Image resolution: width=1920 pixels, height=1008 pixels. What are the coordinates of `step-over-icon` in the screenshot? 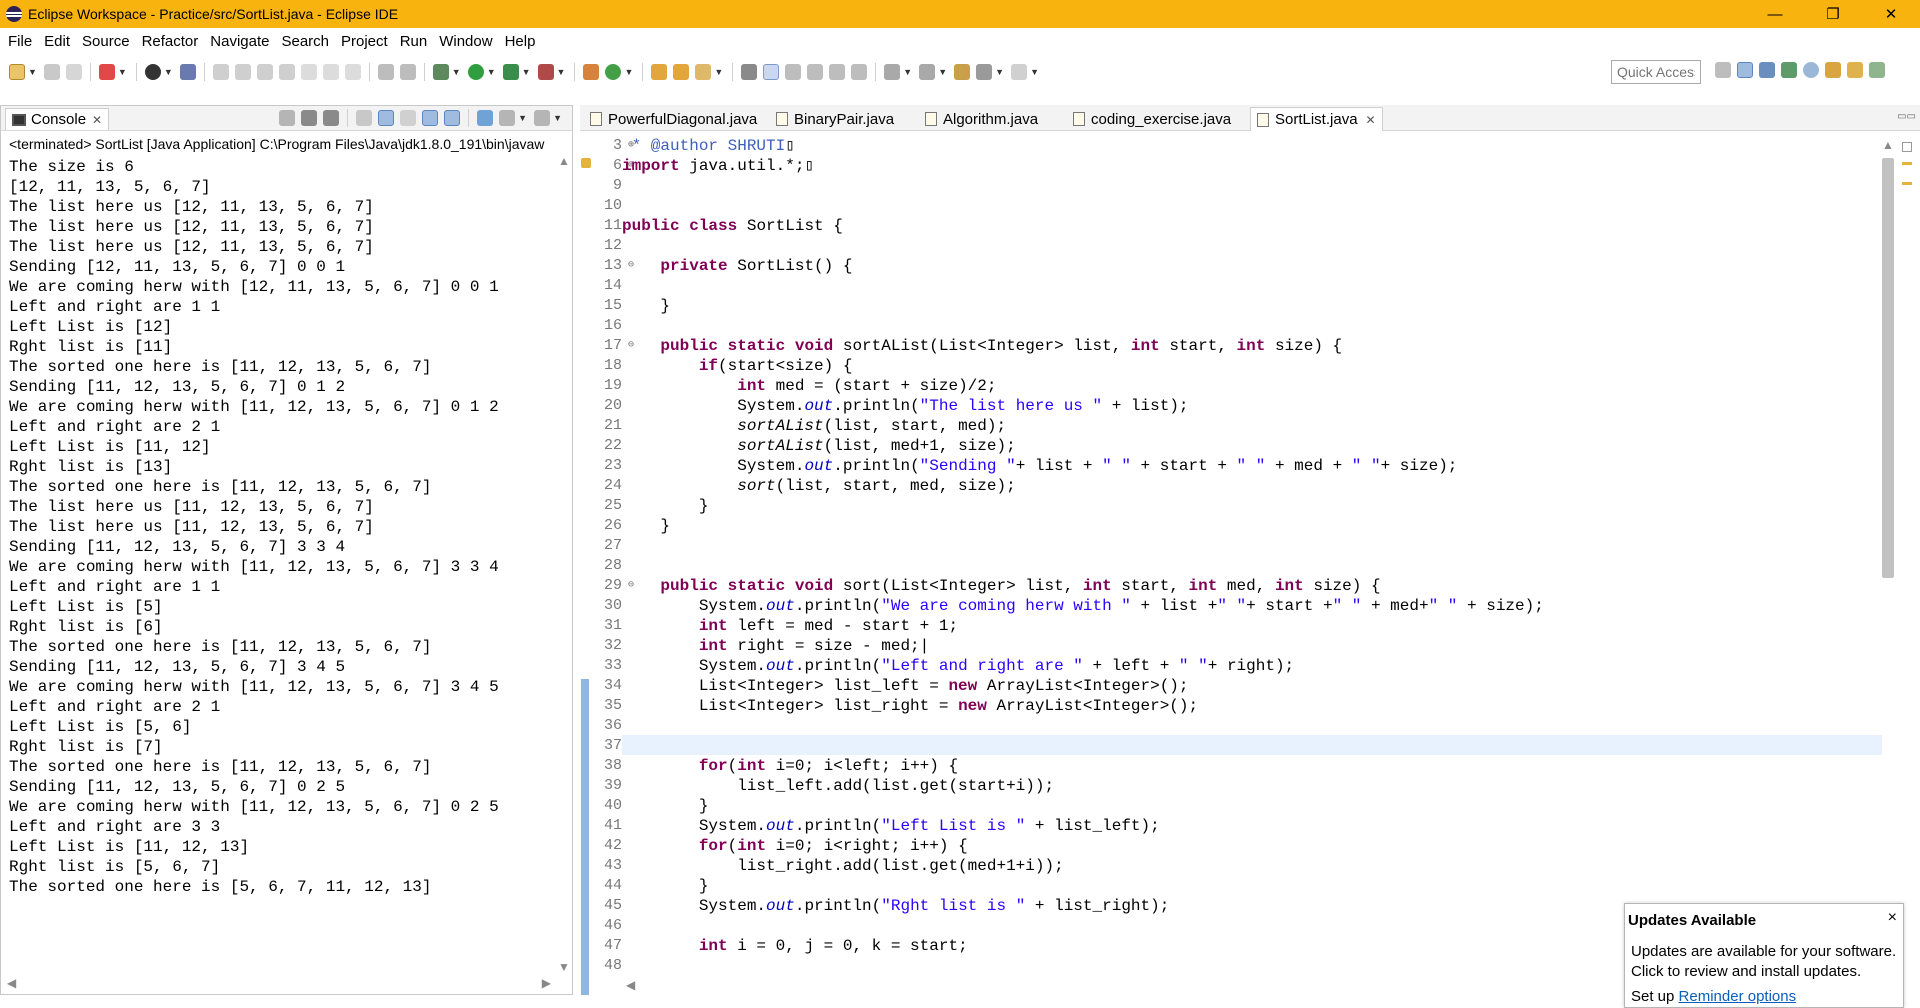 It's located at (330, 72).